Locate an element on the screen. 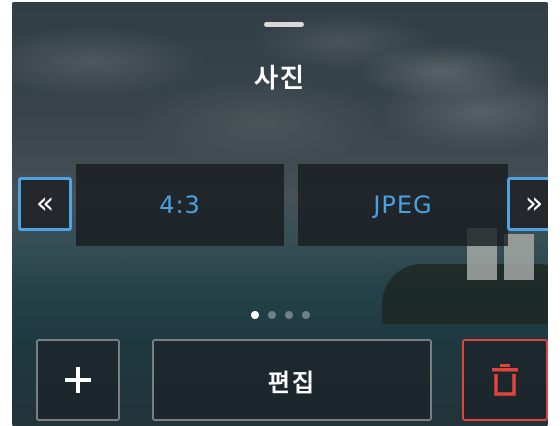  trash-icon is located at coordinates (505, 380).